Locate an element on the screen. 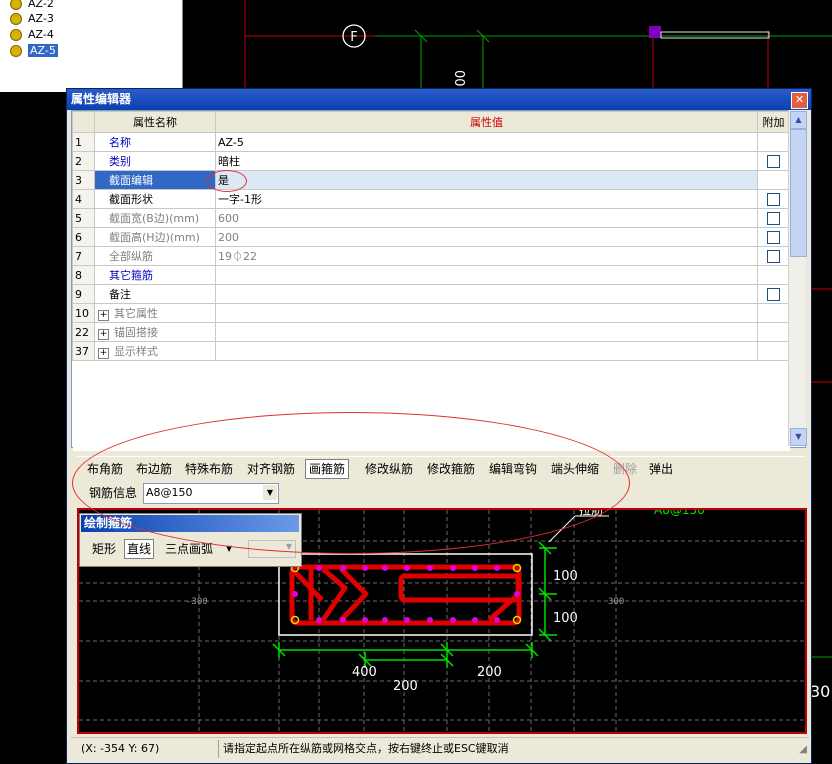 This screenshot has width=832, height=764. property-name: 名称 is located at coordinates (155, 142).